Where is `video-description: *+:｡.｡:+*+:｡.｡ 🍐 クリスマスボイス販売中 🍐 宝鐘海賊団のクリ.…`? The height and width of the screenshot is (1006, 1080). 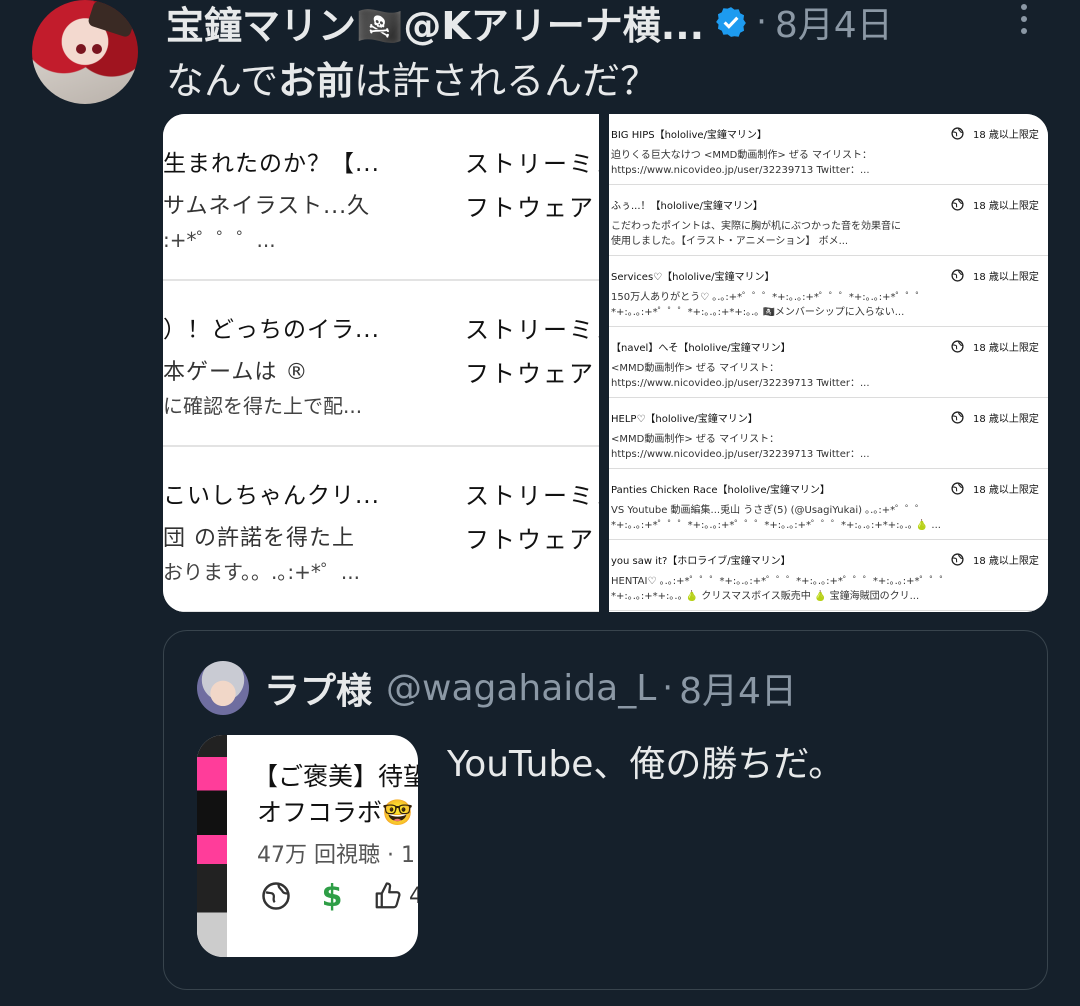
video-description: *+:｡.｡:+*+:｡.｡ 🍐 クリスマスボイス販売中 🍐 宝鐘海賊団のクリ.… is located at coordinates (765, 596).